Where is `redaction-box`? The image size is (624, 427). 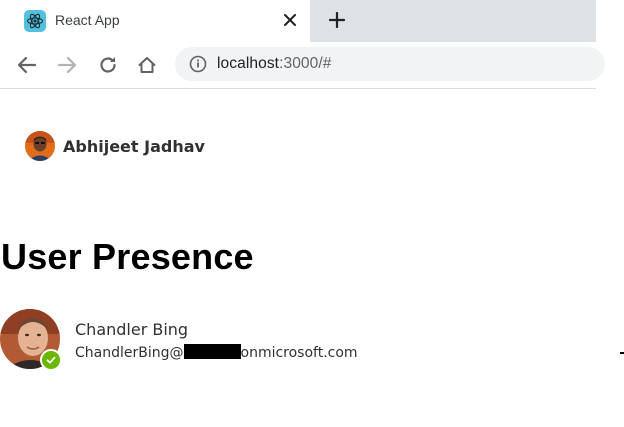
redaction-box is located at coordinates (212, 351).